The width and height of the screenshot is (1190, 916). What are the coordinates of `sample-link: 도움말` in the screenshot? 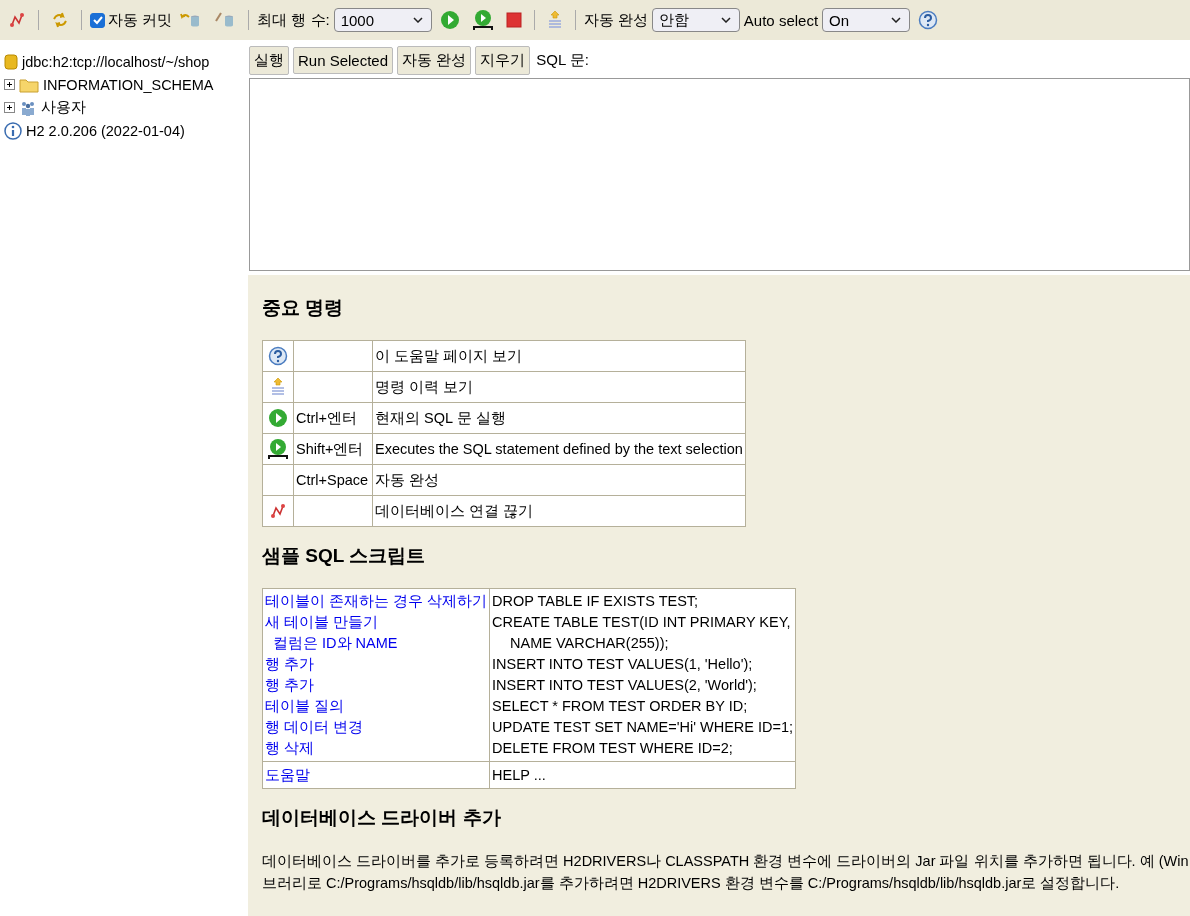 It's located at (287, 775).